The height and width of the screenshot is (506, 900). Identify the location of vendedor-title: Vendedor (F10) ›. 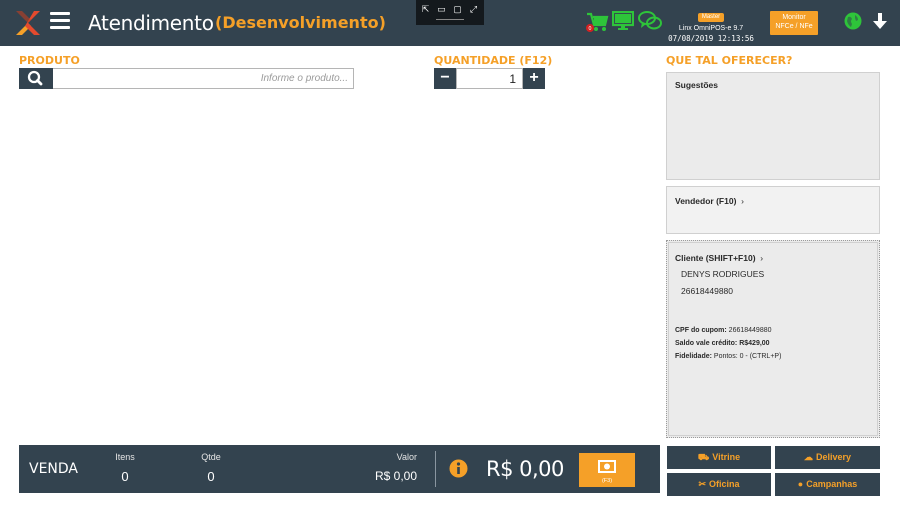
(709, 201).